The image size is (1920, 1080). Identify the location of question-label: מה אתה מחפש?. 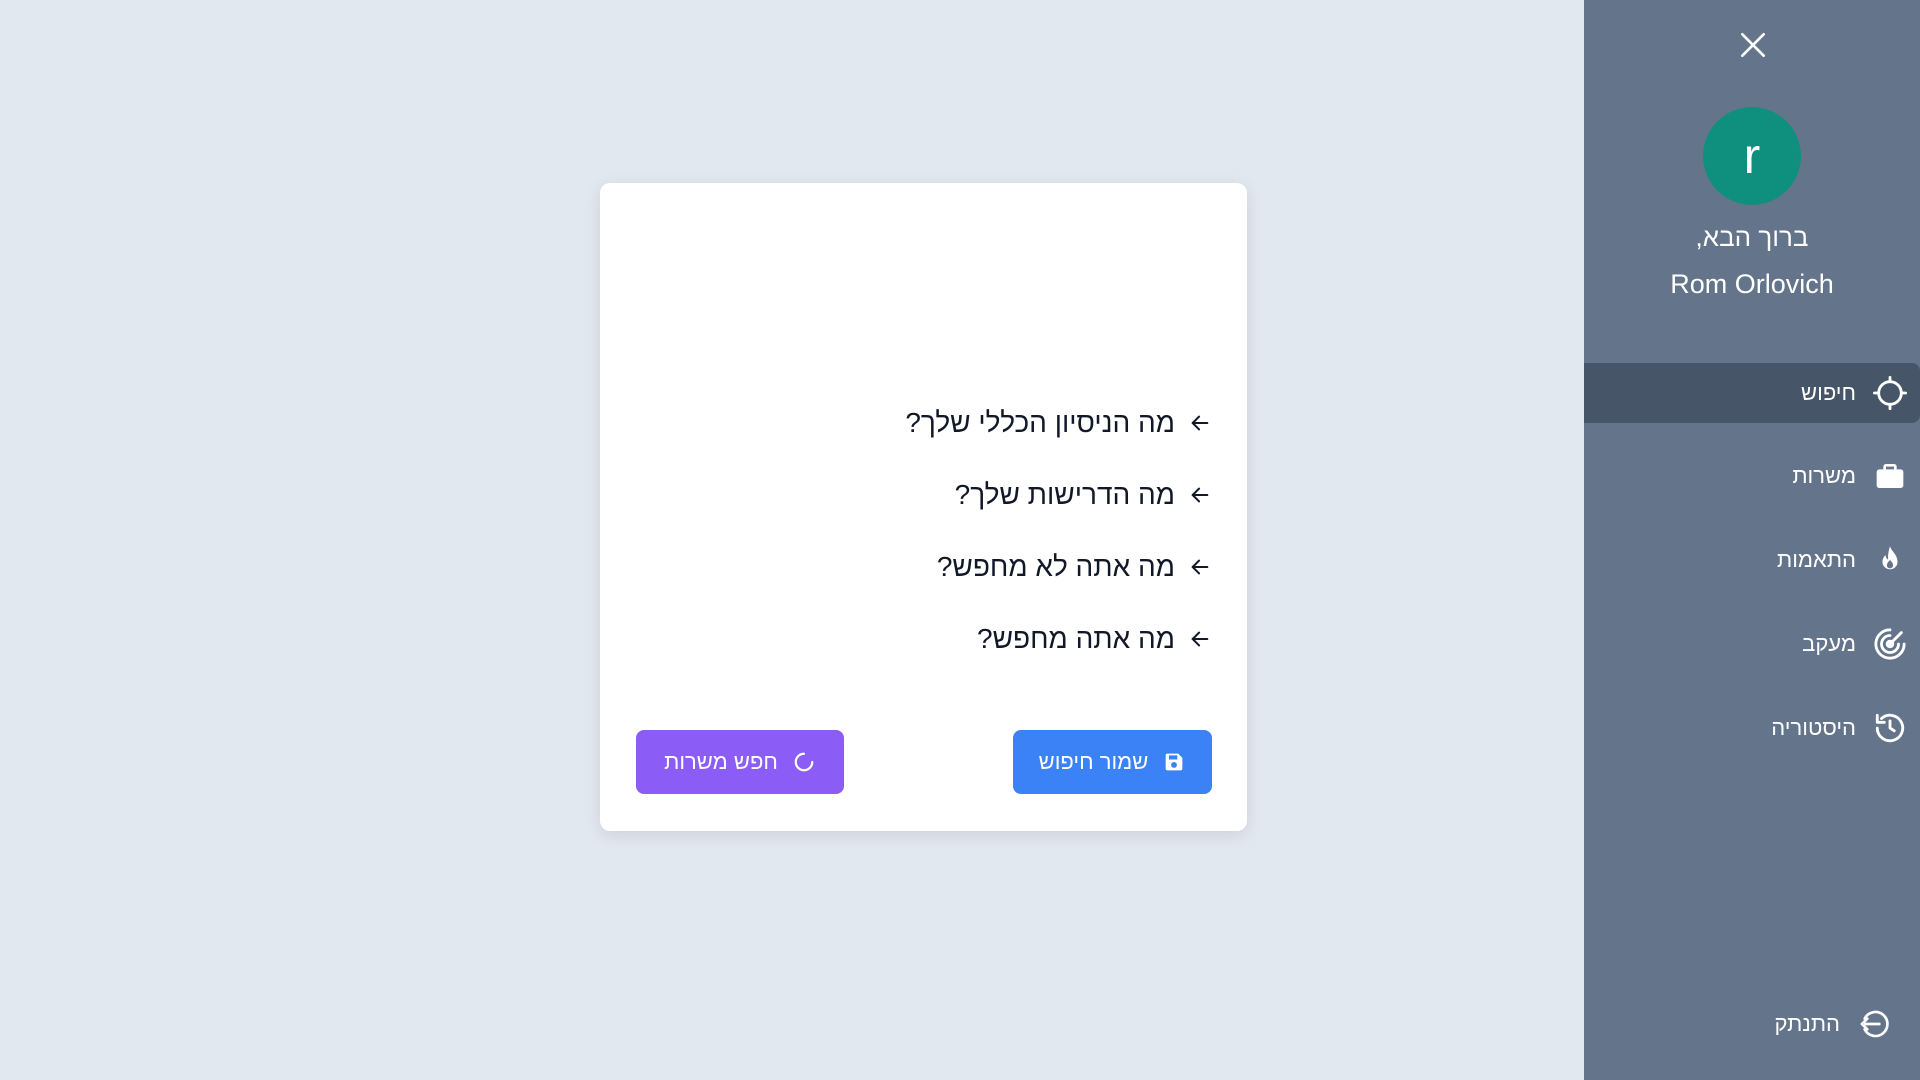
(1076, 638).